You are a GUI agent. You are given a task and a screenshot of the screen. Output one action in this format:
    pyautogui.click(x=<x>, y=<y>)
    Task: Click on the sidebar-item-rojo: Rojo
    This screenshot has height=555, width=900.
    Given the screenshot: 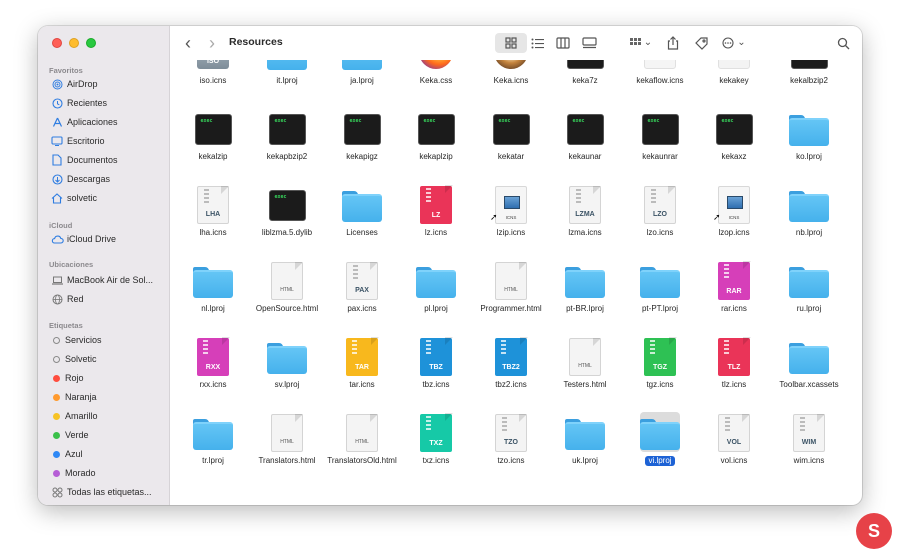 What is the action you would take?
    pyautogui.click(x=67, y=378)
    